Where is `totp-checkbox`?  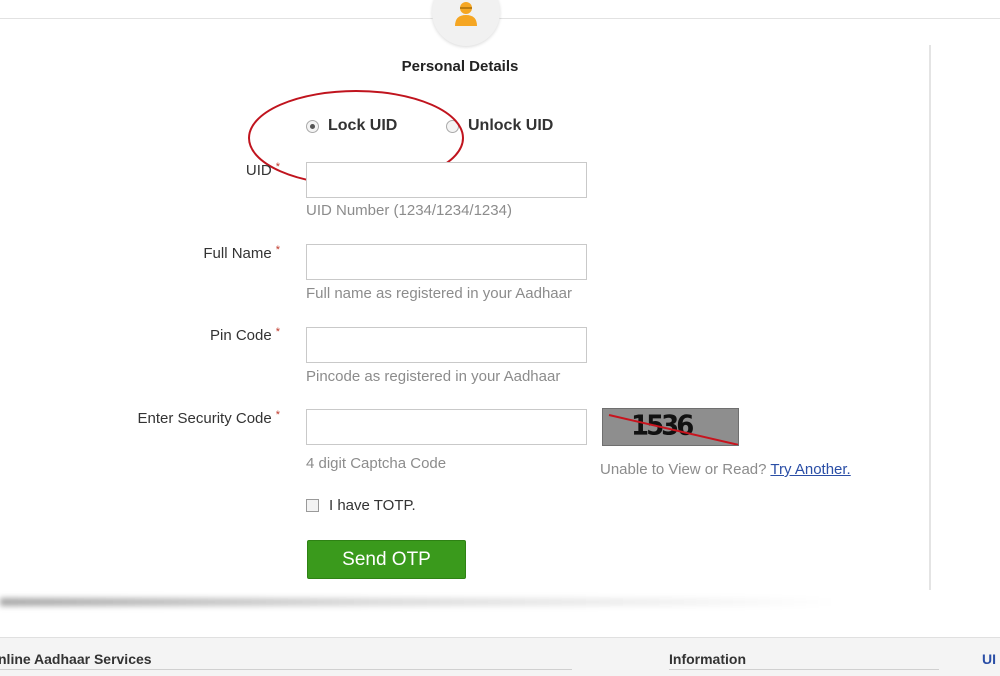 totp-checkbox is located at coordinates (312, 505).